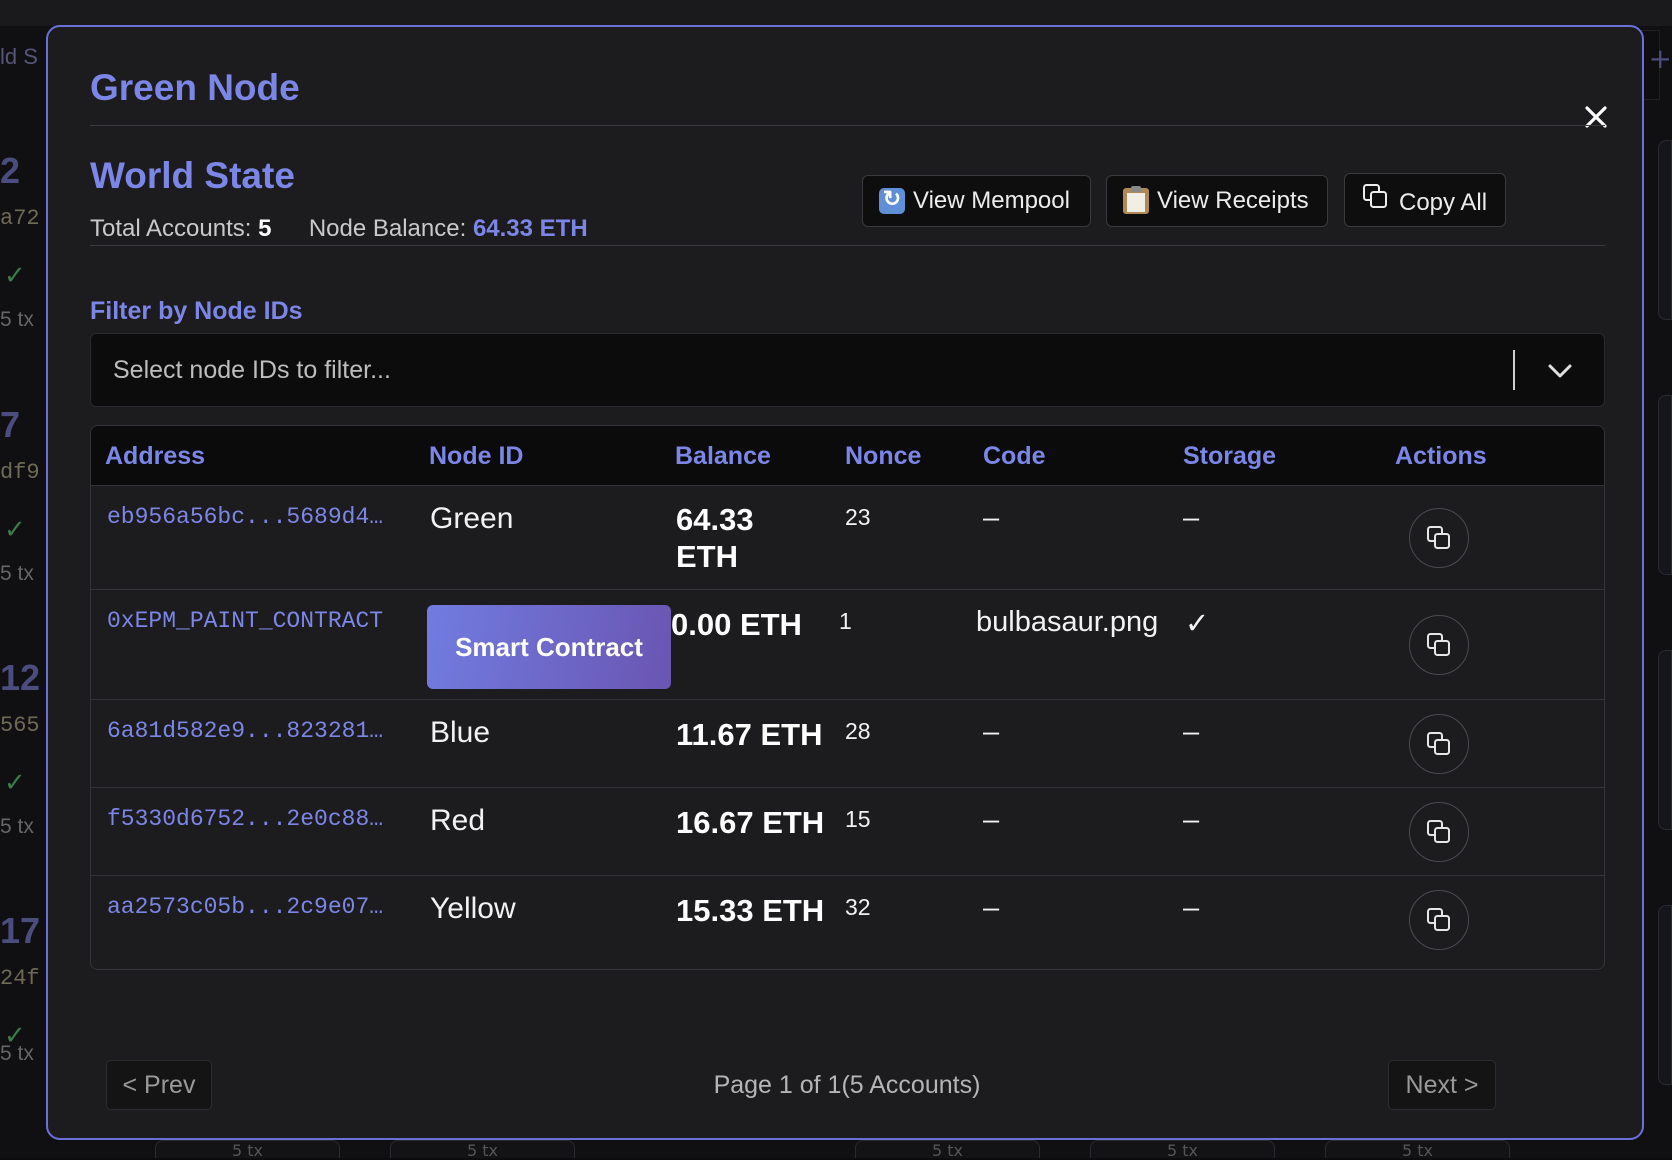 The height and width of the screenshot is (1160, 1672). I want to click on node-id-cell: Blue, so click(460, 733).